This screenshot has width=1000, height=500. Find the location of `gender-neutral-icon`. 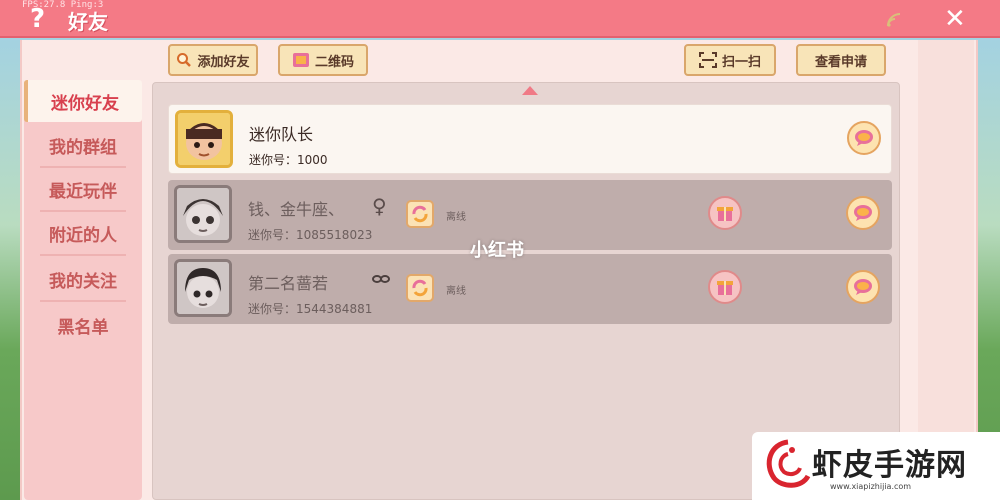

gender-neutral-icon is located at coordinates (381, 279).